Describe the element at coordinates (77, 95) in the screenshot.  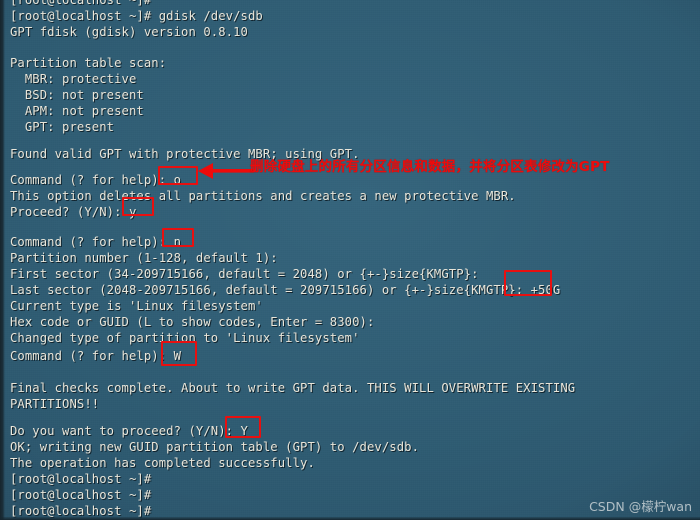
I see `terminal-line: BSD: not present` at that location.